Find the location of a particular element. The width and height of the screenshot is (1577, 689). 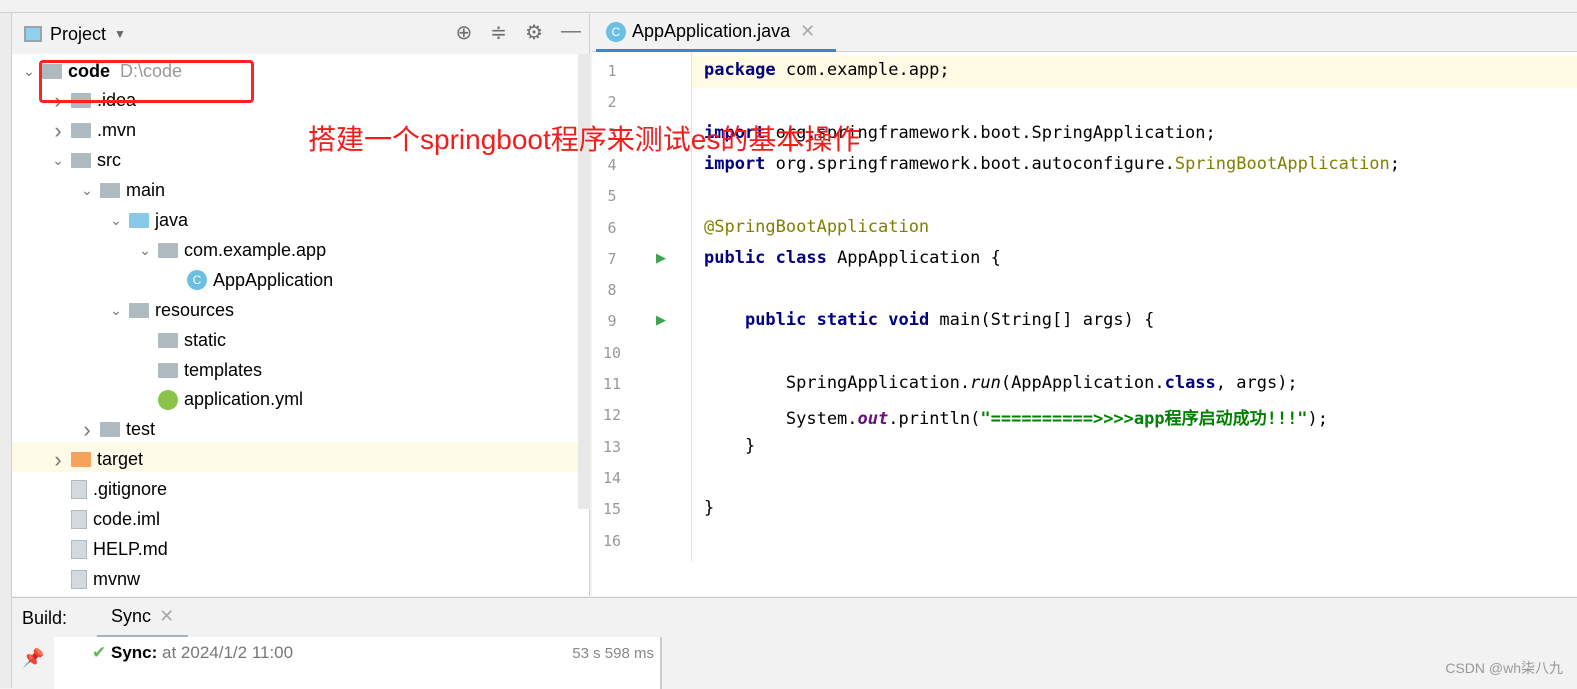

gear-icon: ⚙ is located at coordinates (534, 32).